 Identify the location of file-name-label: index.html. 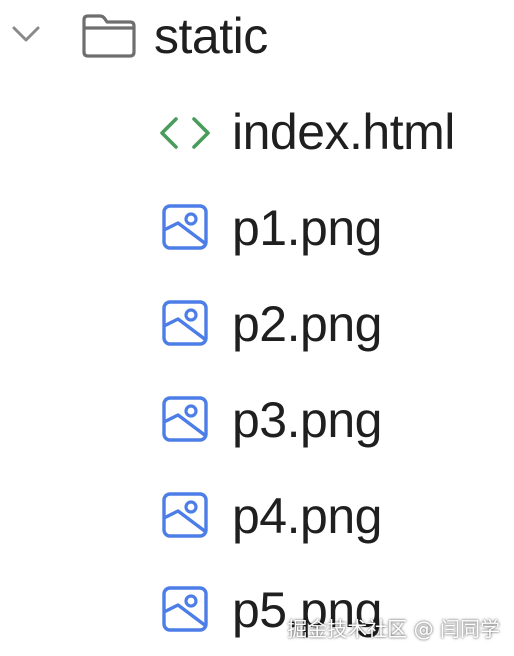
(343, 132).